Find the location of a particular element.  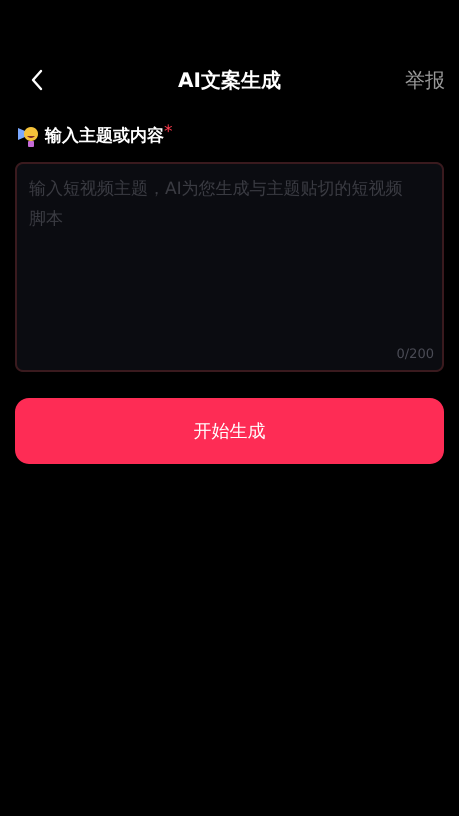

character-counter: 0/200 is located at coordinates (415, 354).